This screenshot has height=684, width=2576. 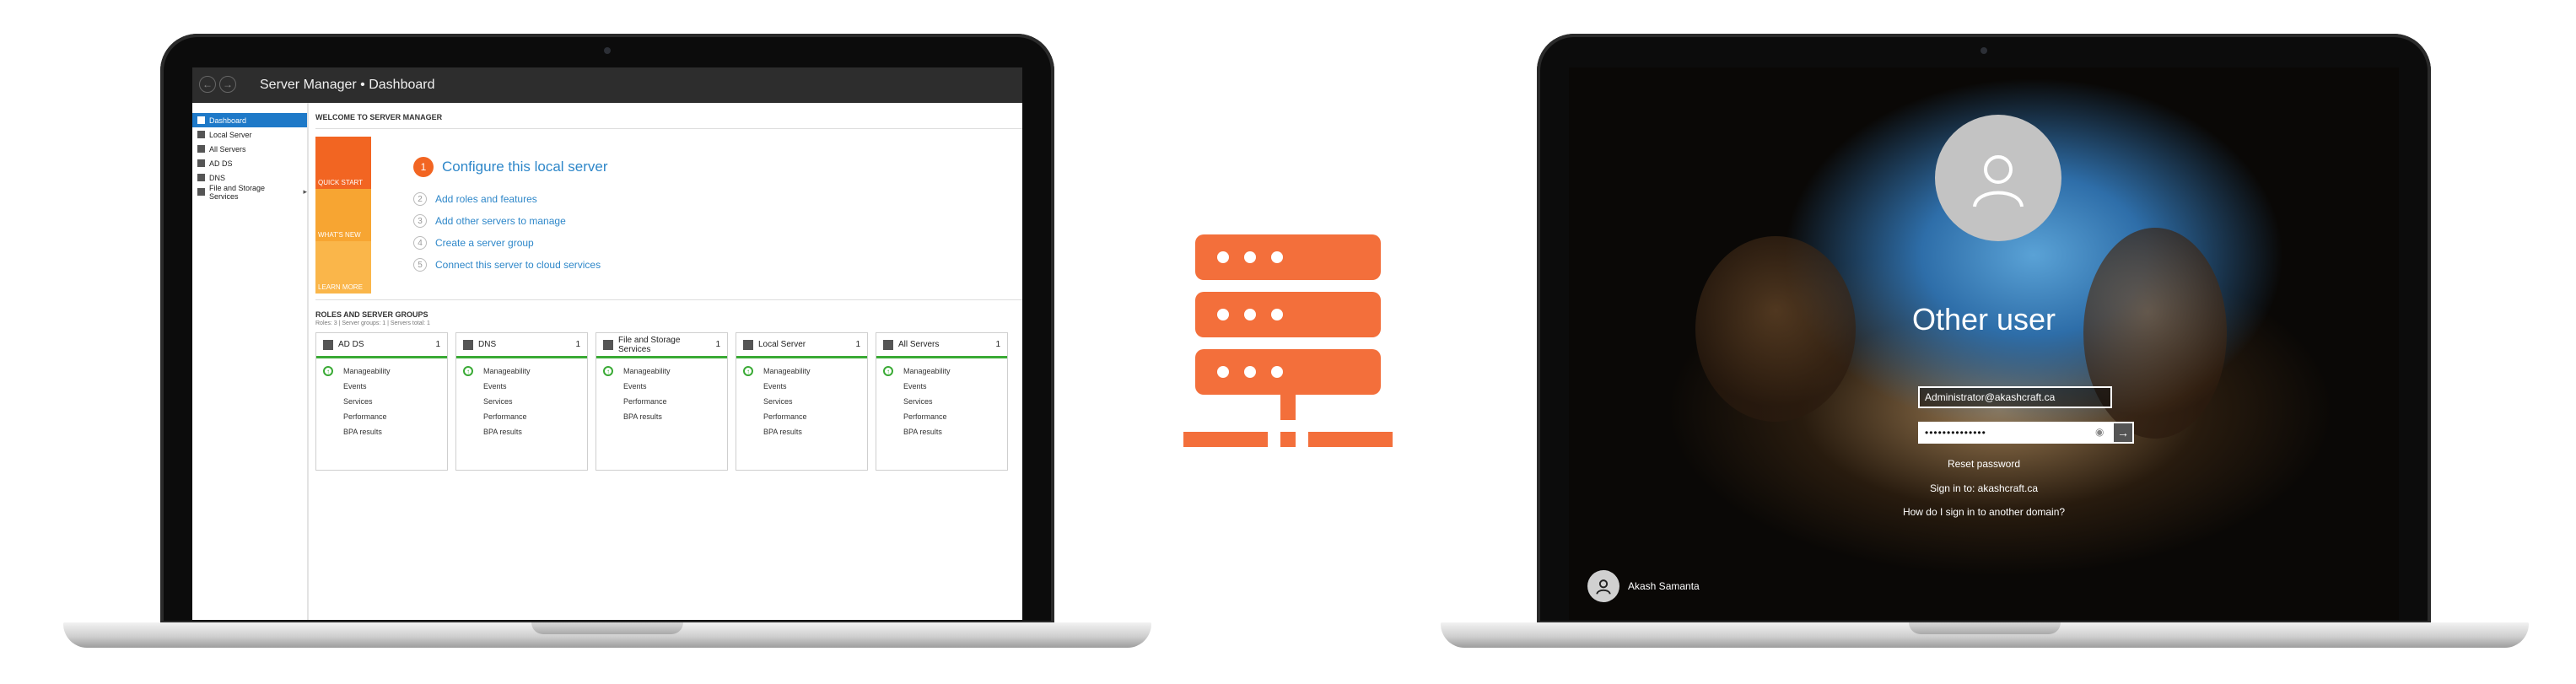 What do you see at coordinates (489, 221) in the screenshot?
I see `step-add-servers: 3 Add other servers to manage` at bounding box center [489, 221].